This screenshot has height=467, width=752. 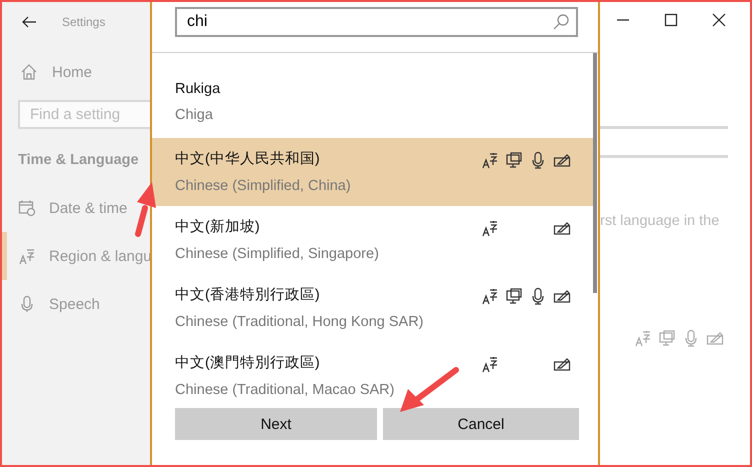 I want to click on language-name: 中文(中华人民共和国), so click(x=248, y=159).